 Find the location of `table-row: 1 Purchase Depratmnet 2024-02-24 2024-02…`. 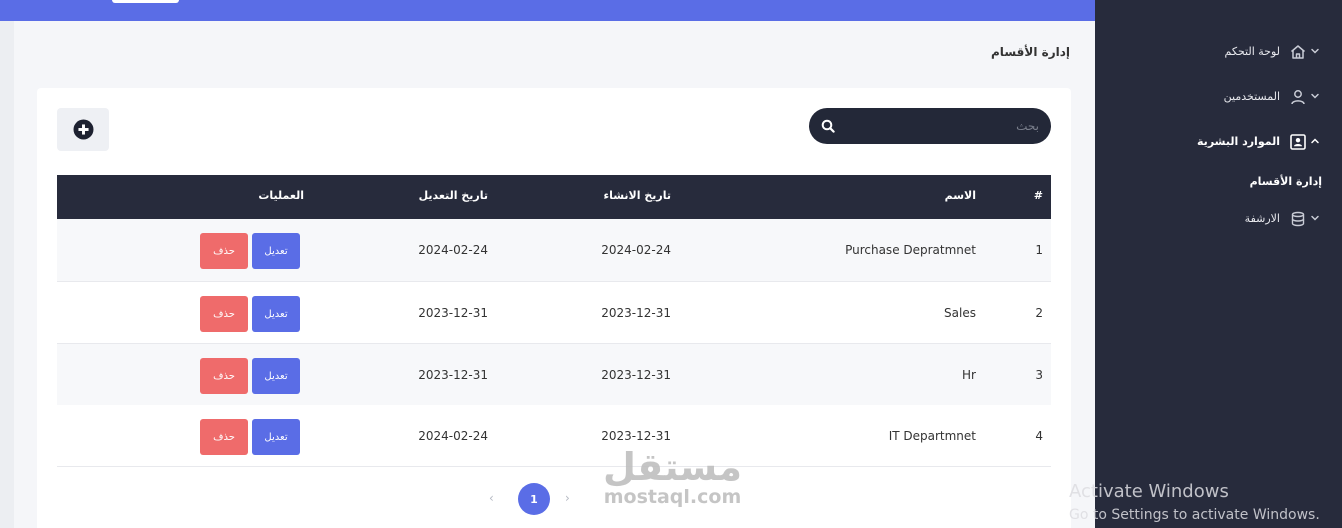

table-row: 1 Purchase Depratmnet 2024-02-24 2024-02… is located at coordinates (554, 250).